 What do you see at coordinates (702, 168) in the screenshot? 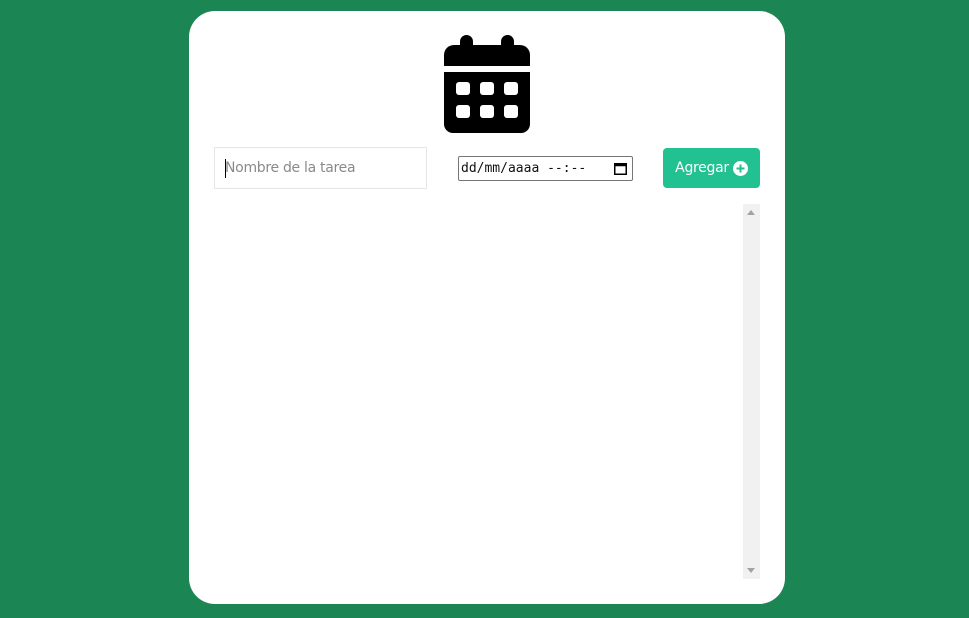
I see `add-task-label: Agregar` at bounding box center [702, 168].